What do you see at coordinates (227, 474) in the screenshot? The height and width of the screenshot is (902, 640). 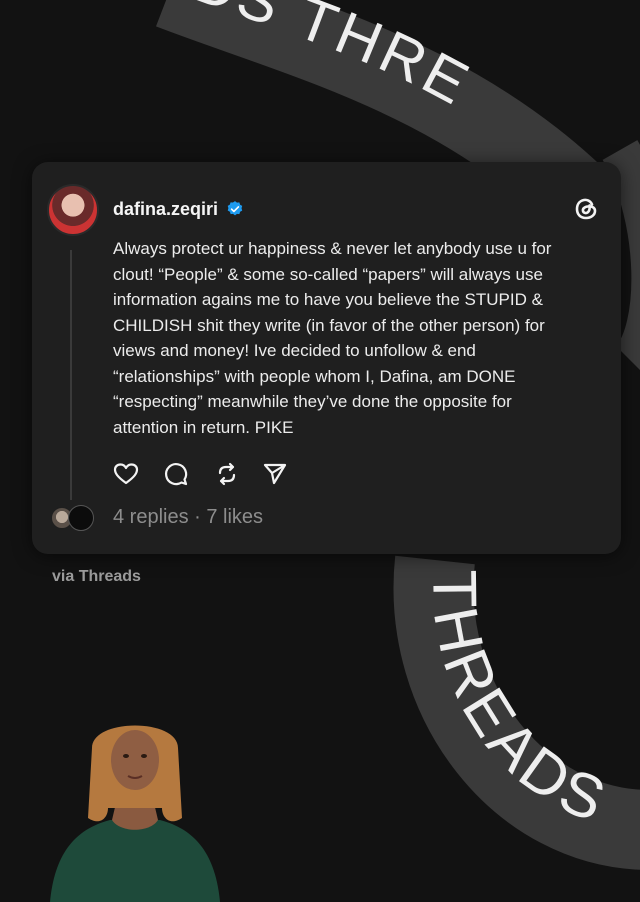 I see `repost-icon` at bounding box center [227, 474].